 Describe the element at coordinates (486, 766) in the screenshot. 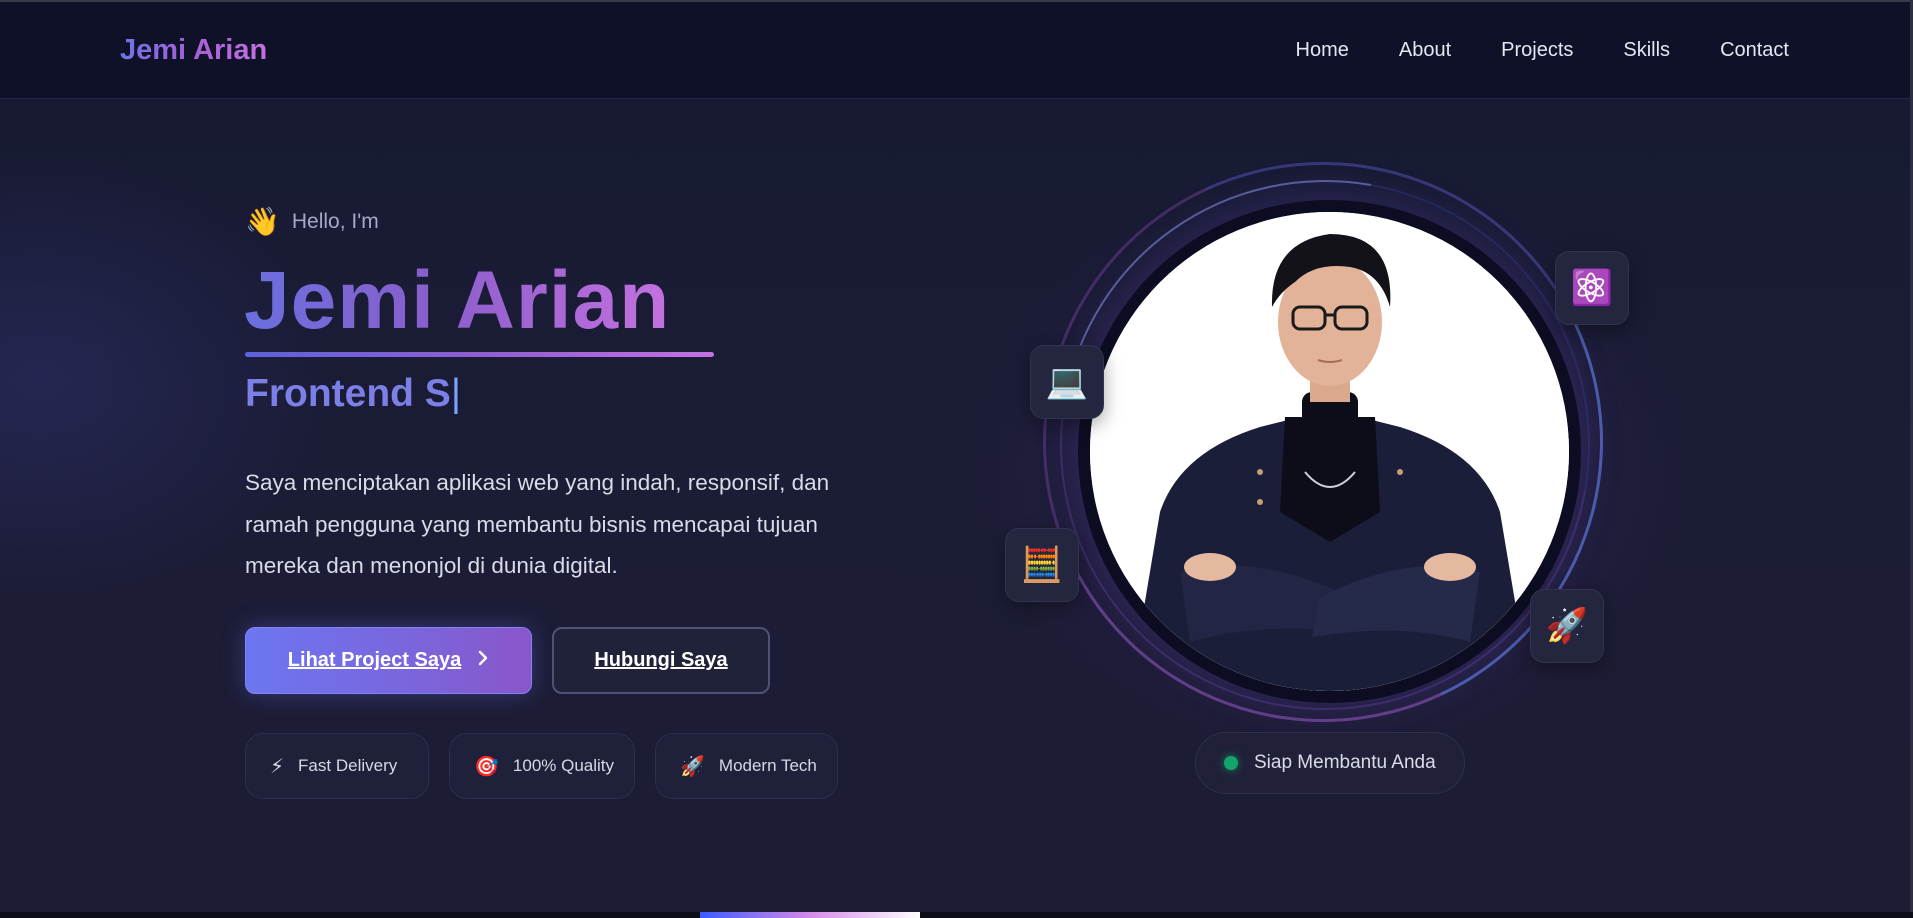

I see `target-icon: 🎯` at that location.